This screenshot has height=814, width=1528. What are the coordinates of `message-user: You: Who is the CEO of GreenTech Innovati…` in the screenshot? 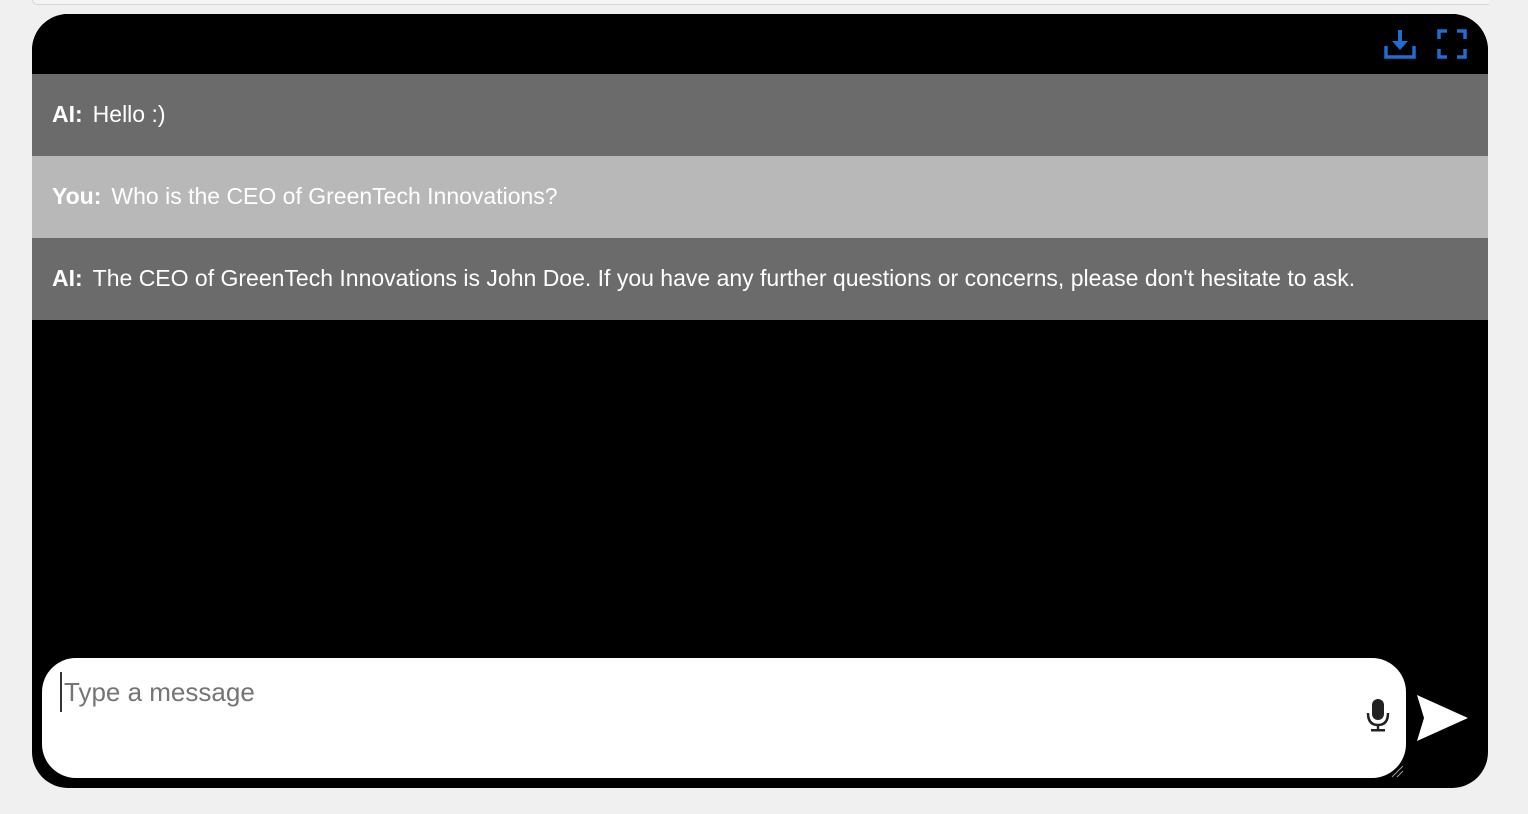 It's located at (760, 197).